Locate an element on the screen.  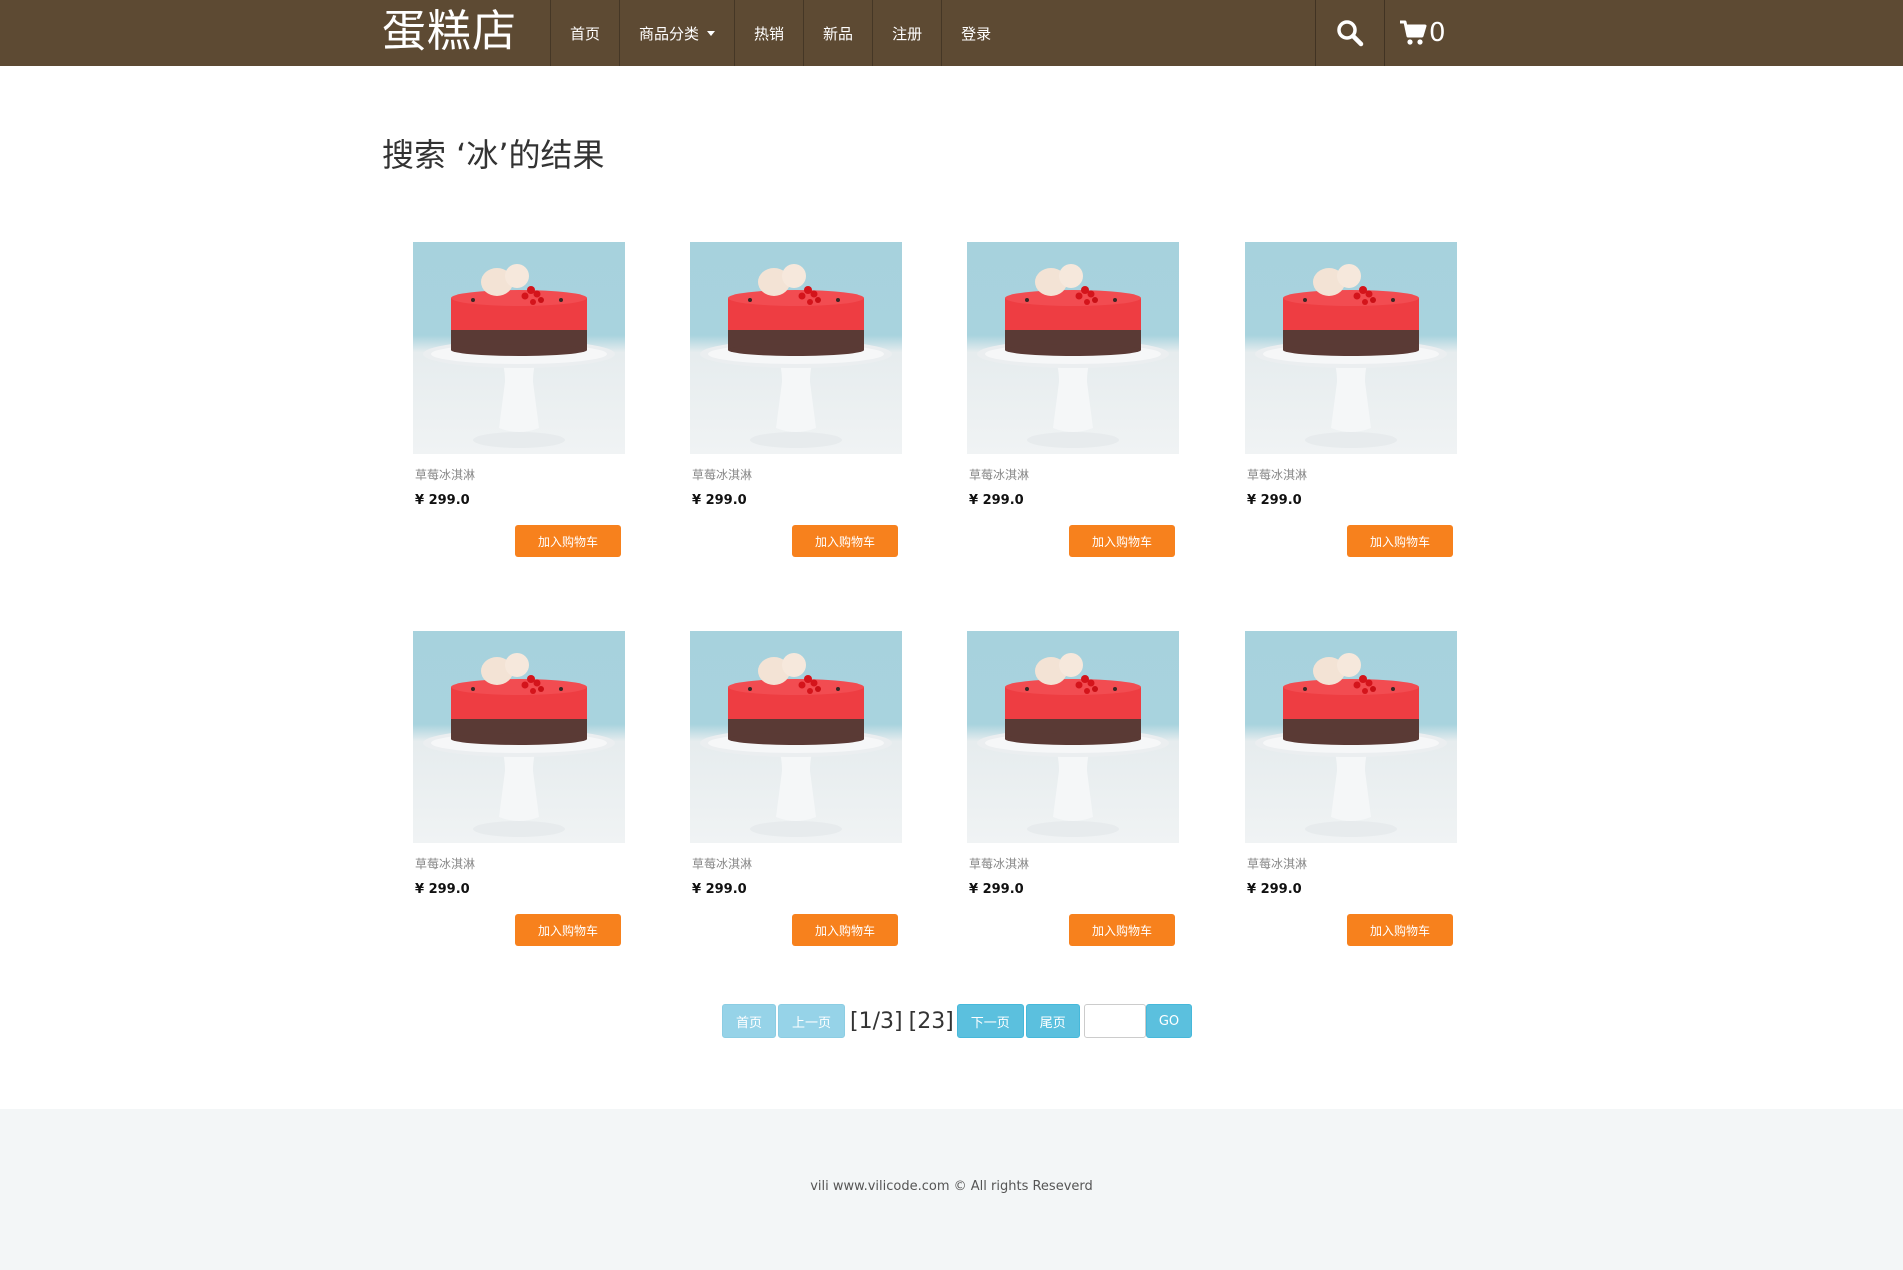
nav-item-home: 首页 is located at coordinates (584, 33).